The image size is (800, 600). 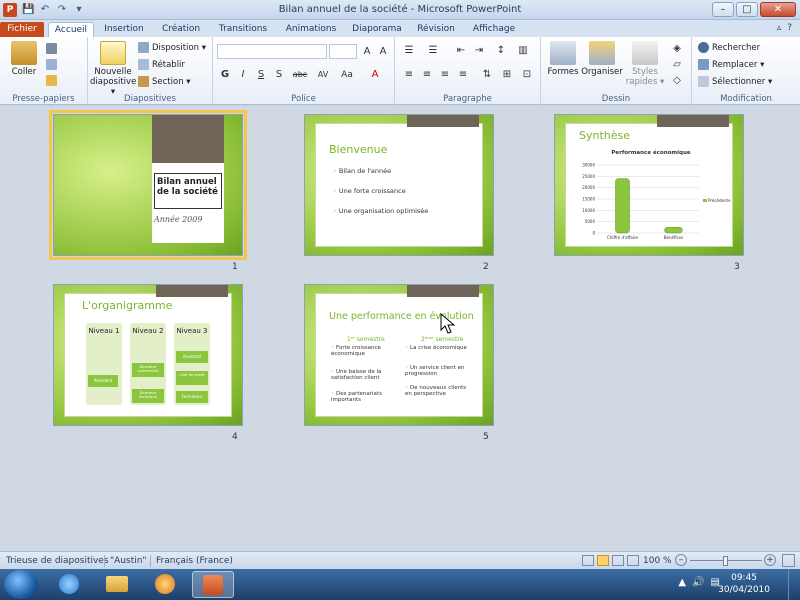 What do you see at coordinates (113, 72) in the screenshot?
I see `new-slide-label-1: Nouvelle` at bounding box center [113, 72].